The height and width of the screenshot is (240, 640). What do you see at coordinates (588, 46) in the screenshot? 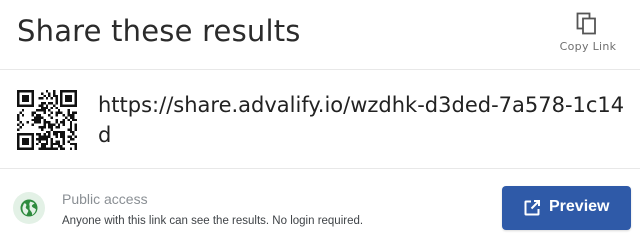
I see `copy-link-label: Copy Link` at bounding box center [588, 46].